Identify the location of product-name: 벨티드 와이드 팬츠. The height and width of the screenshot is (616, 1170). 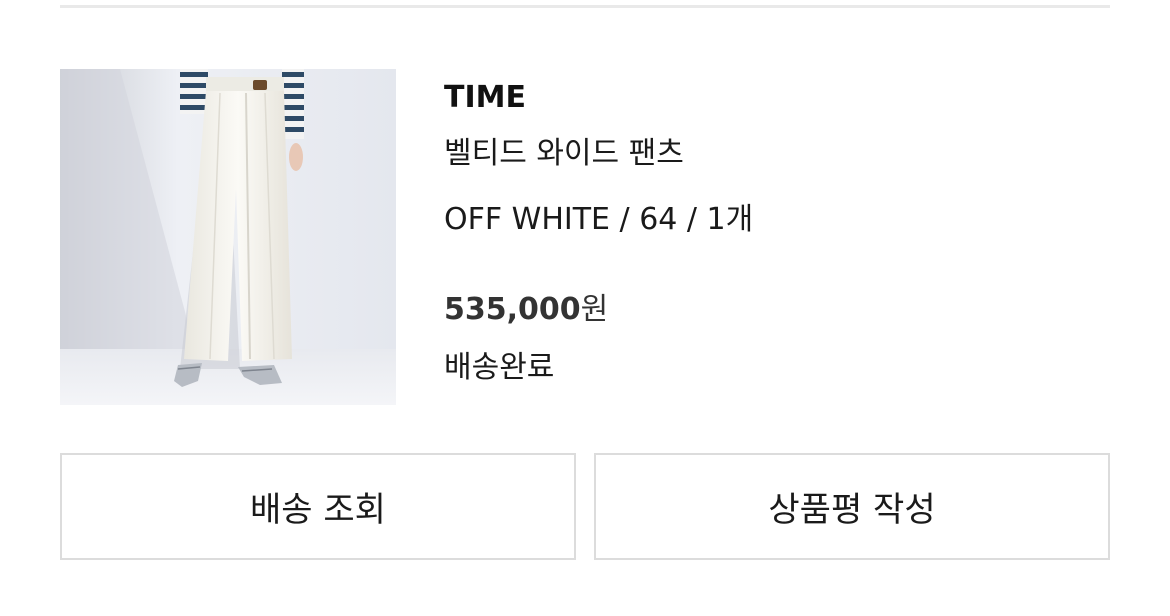
(564, 154).